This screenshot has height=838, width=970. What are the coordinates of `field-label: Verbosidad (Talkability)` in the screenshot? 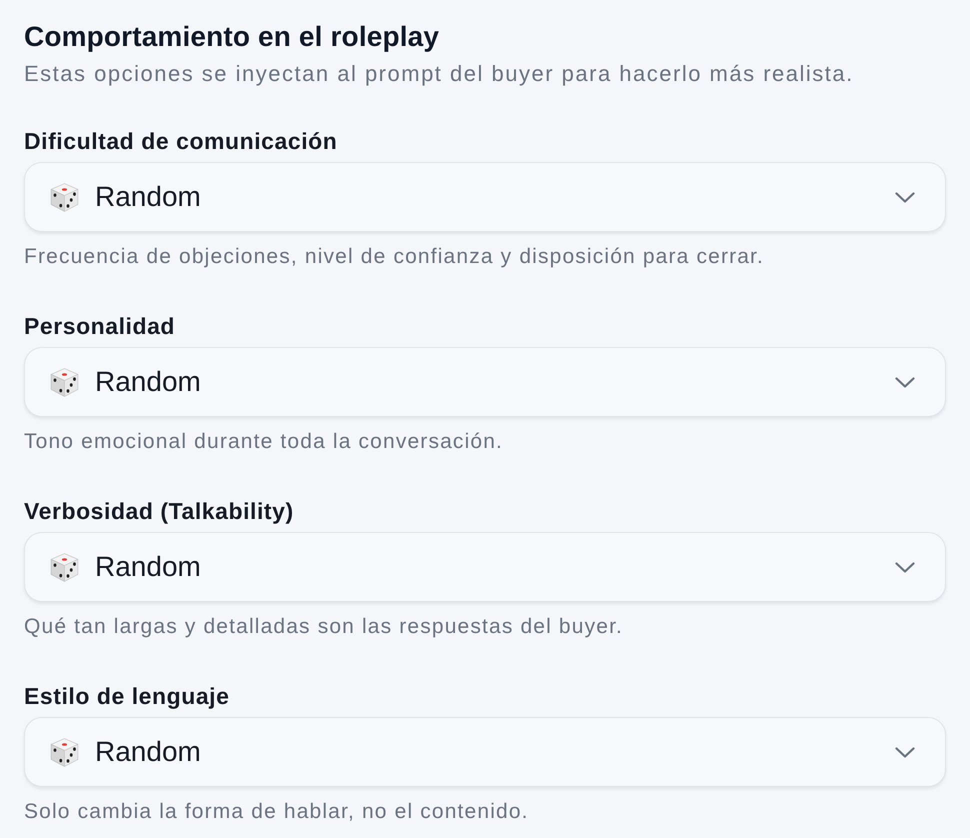 It's located at (159, 511).